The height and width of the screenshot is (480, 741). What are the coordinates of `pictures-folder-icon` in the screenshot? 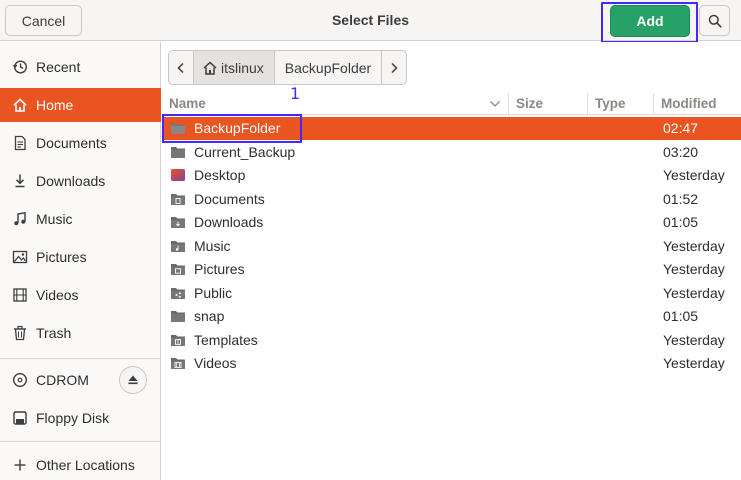 It's located at (178, 269).